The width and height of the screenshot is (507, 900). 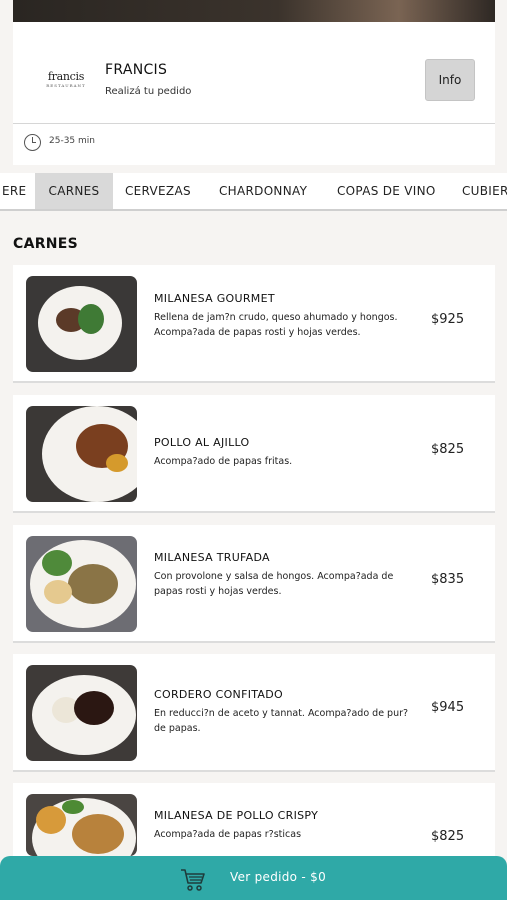 I want to click on hero-image, so click(x=254, y=11).